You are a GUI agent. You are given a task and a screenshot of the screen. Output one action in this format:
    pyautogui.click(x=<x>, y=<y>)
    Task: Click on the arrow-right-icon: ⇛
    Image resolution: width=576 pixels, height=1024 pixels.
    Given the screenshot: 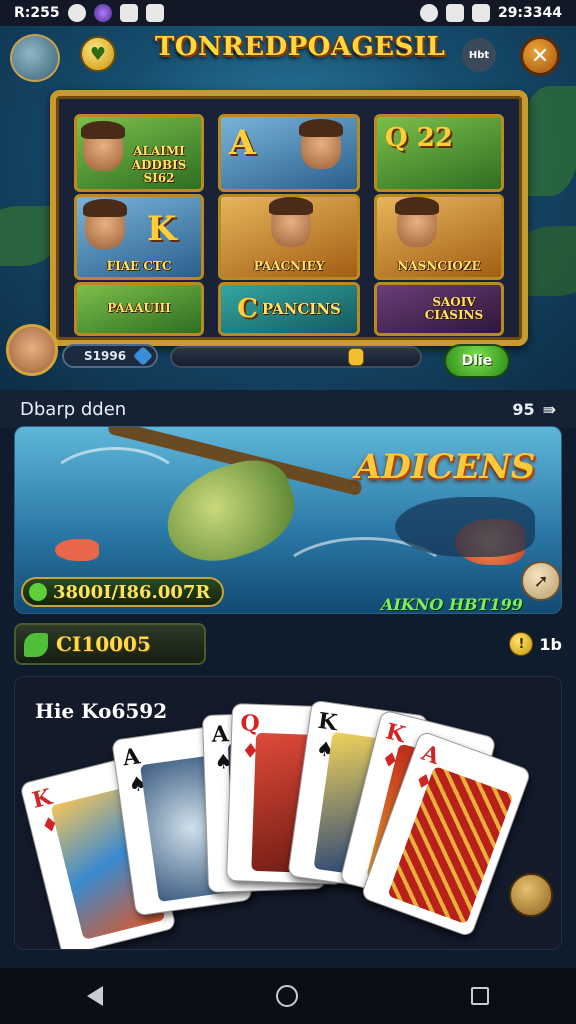 What is the action you would take?
    pyautogui.click(x=549, y=409)
    